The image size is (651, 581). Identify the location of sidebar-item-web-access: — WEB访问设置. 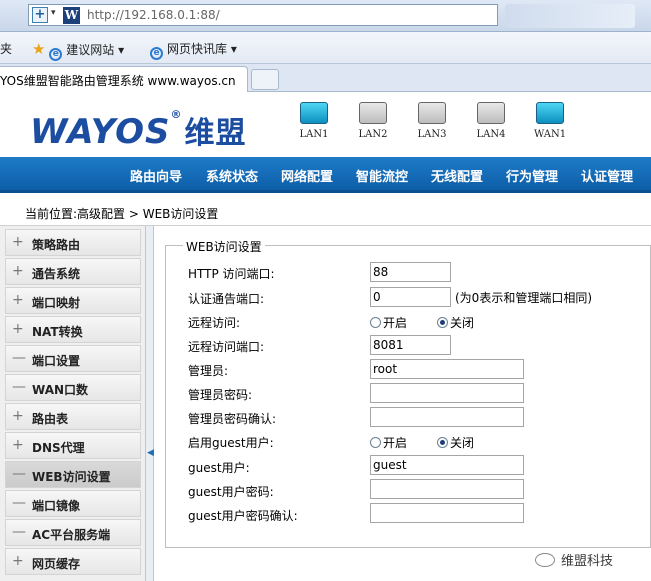
(73, 474).